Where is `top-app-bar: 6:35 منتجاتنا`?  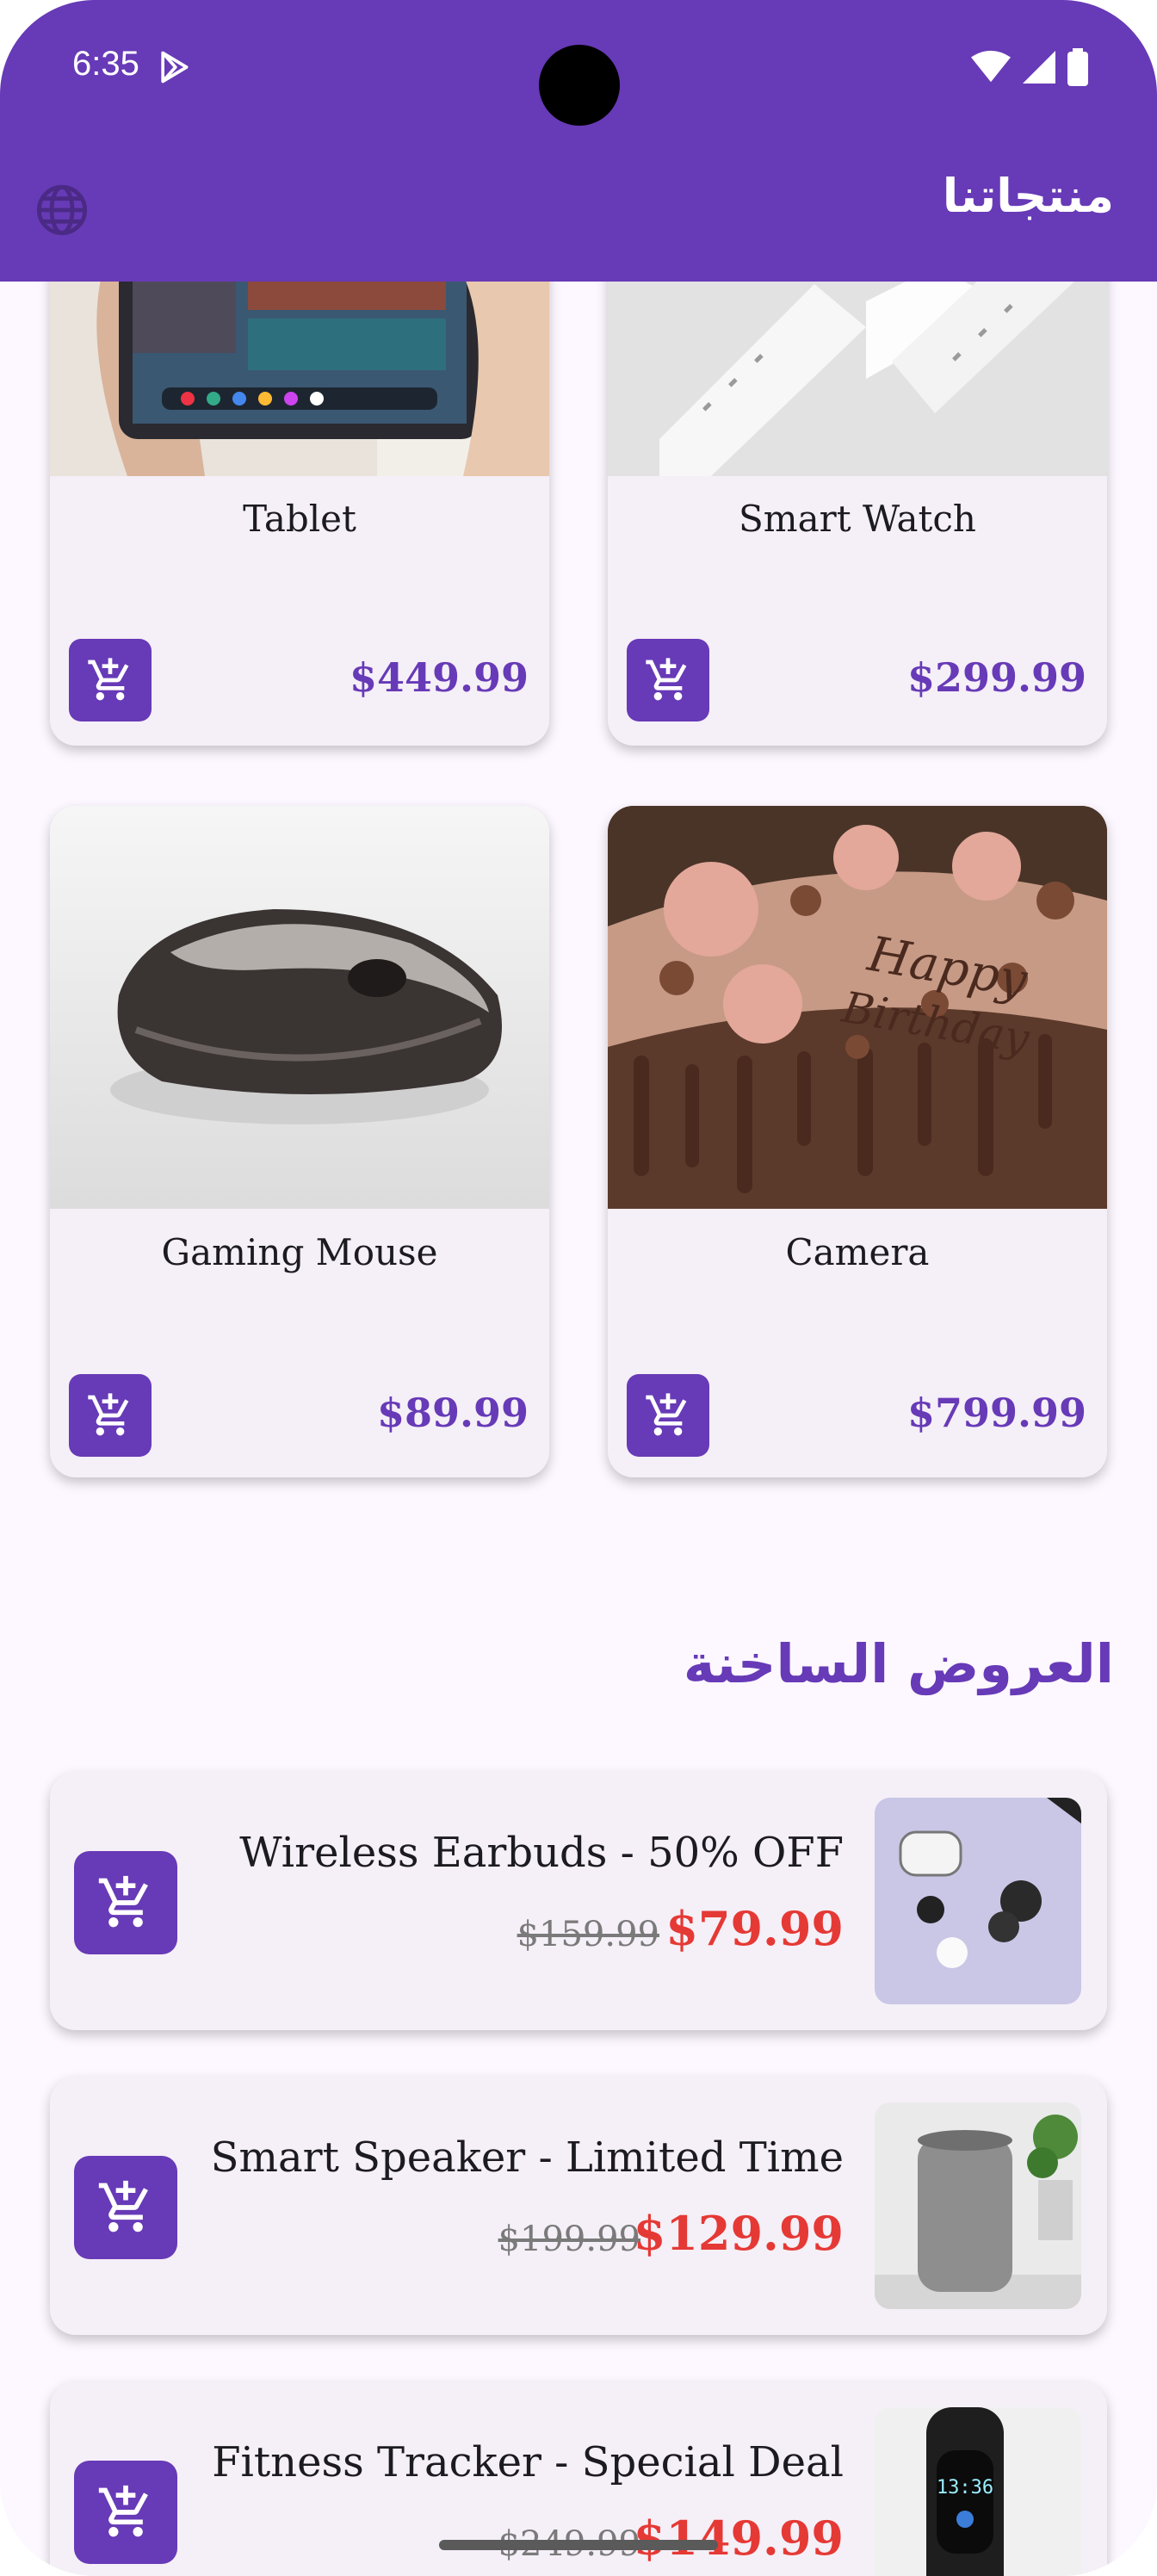 top-app-bar: 6:35 منتجاتنا is located at coordinates (579, 141).